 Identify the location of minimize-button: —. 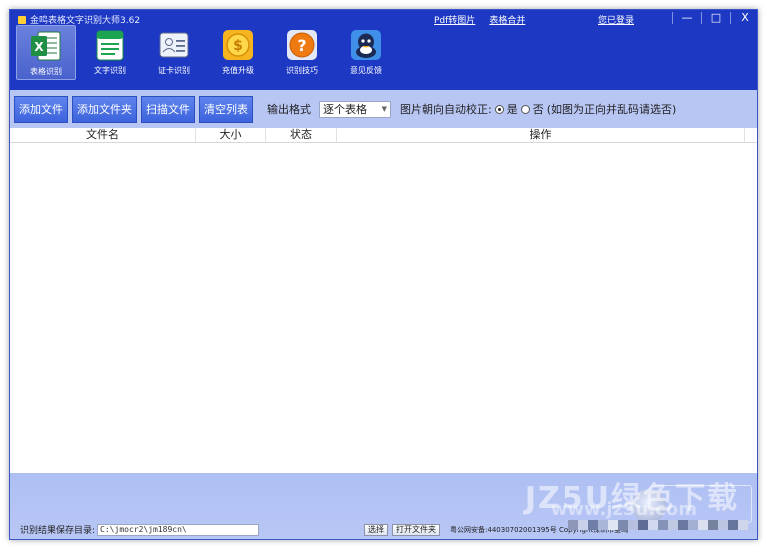
(687, 17).